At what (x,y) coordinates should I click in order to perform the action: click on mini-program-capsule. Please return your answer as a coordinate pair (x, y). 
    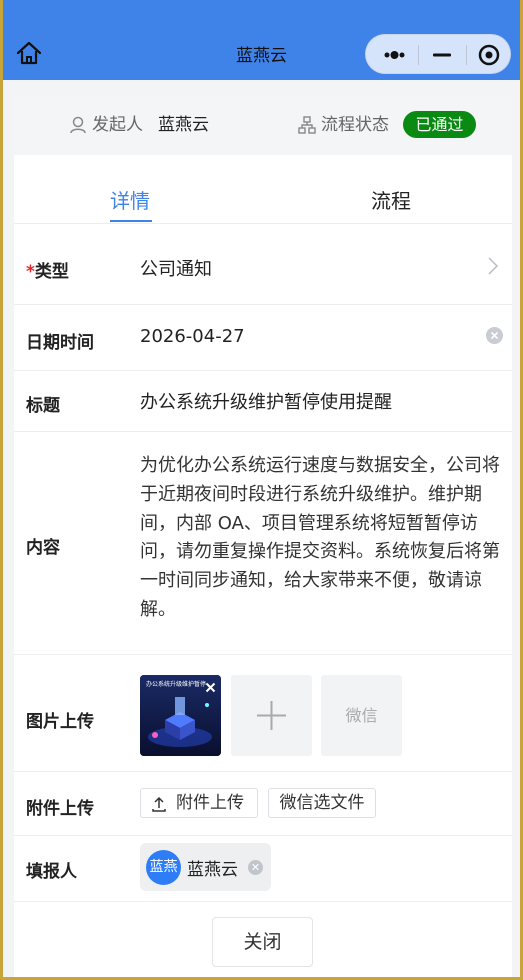
    Looking at the image, I should click on (438, 54).